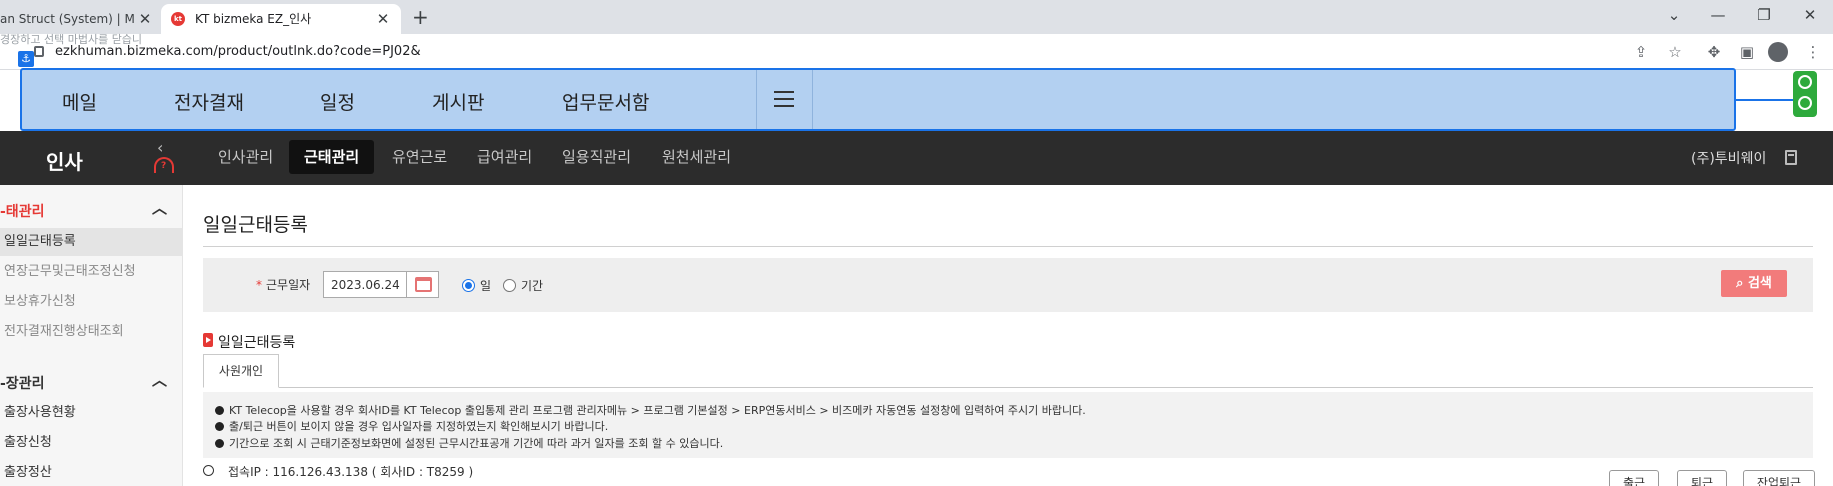 Image resolution: width=1833 pixels, height=486 pixels. I want to click on clock-icon, so click(208, 470).